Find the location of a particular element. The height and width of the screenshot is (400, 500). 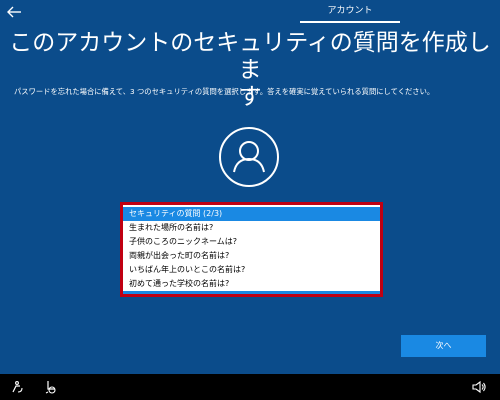

ease-of-access-button is located at coordinates (17, 386).